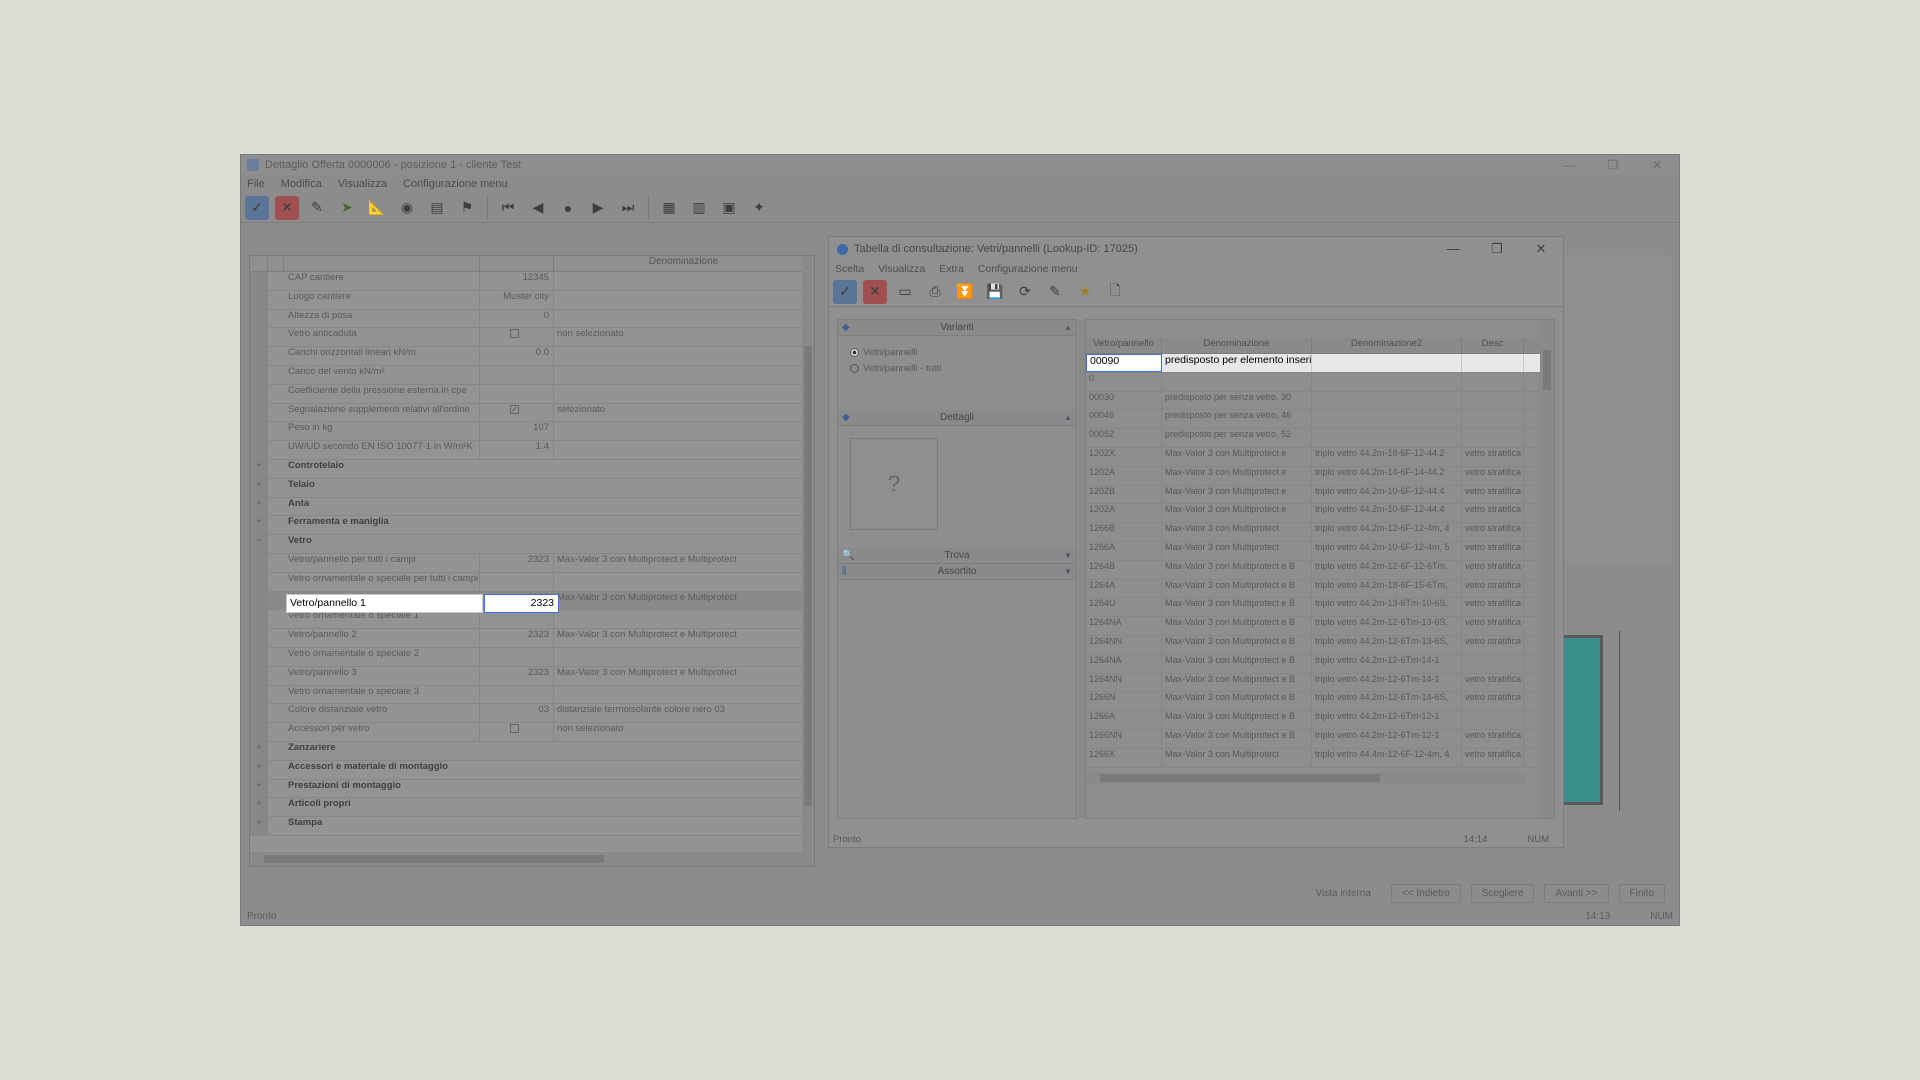 This screenshot has width=1920, height=1080. What do you see at coordinates (957, 352) in the screenshot?
I see `radio-vetri-pannelli: Vetri/pannelli` at bounding box center [957, 352].